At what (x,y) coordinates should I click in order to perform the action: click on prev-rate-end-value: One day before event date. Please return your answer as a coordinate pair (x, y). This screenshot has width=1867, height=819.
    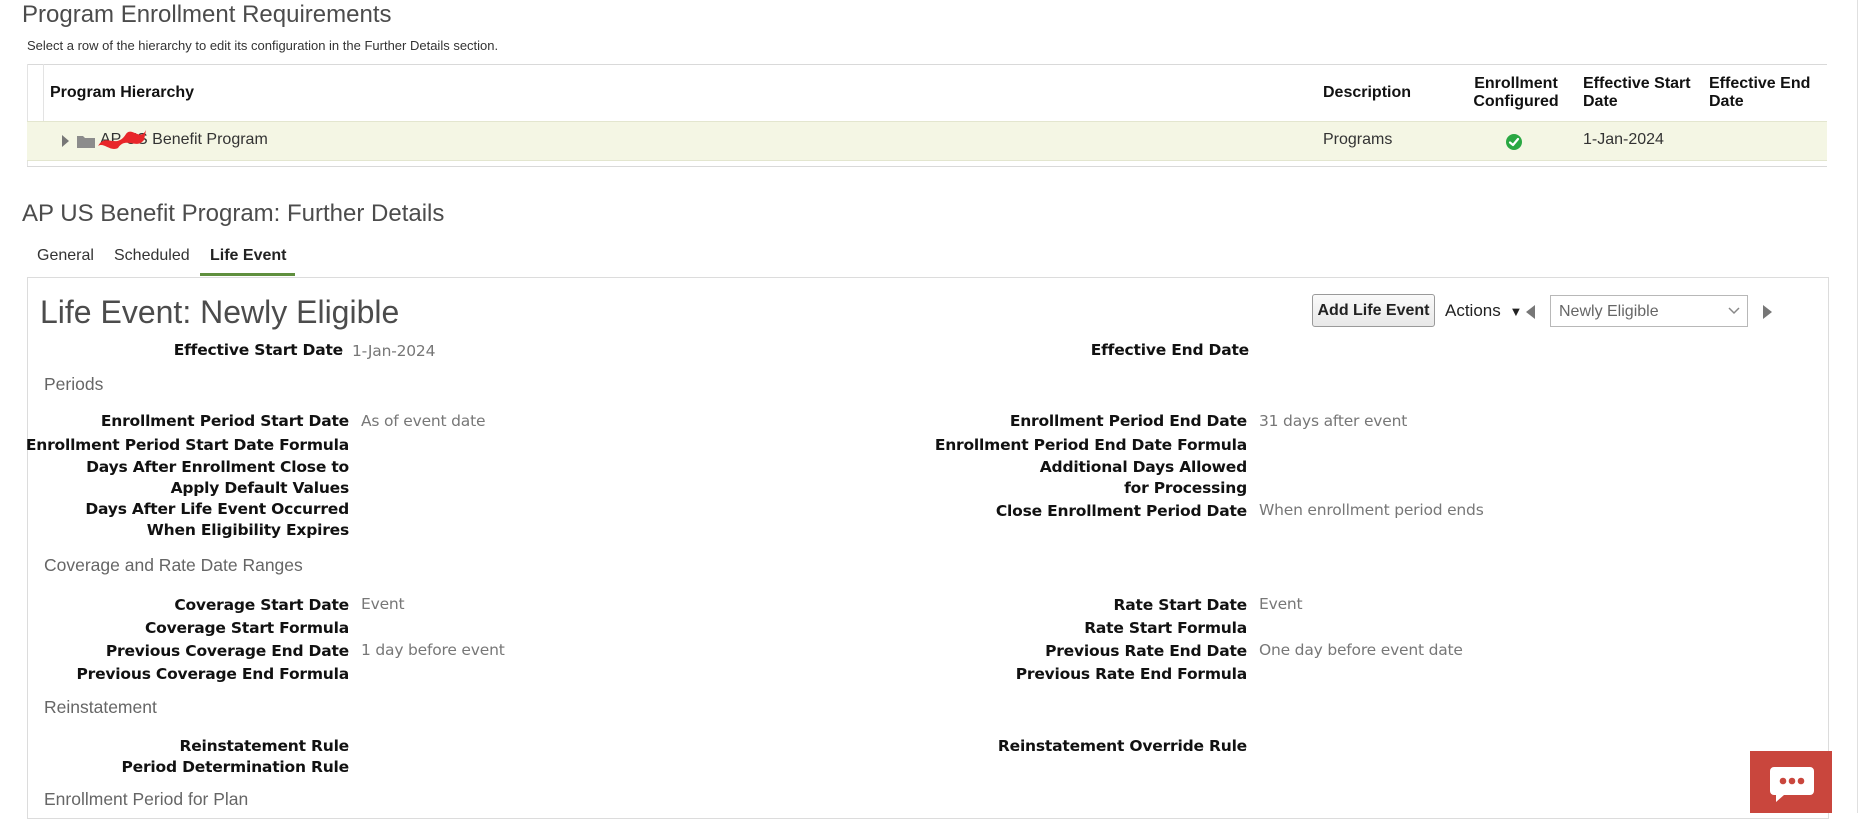
    Looking at the image, I should click on (1361, 650).